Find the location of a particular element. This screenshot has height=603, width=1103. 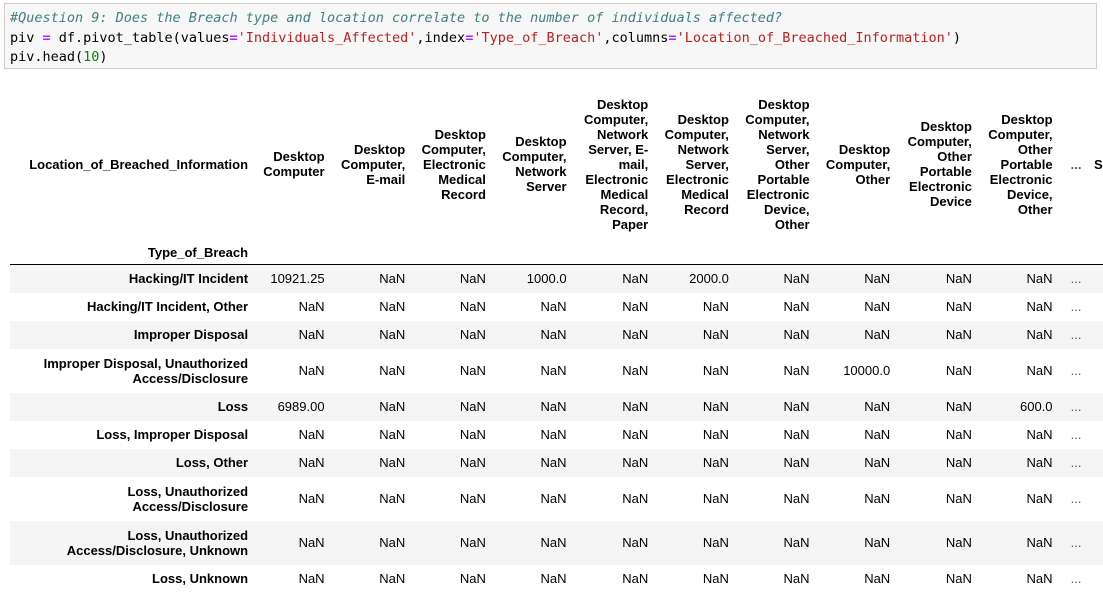

column-header: Network Server, E-mail is located at coordinates (1098, 157).